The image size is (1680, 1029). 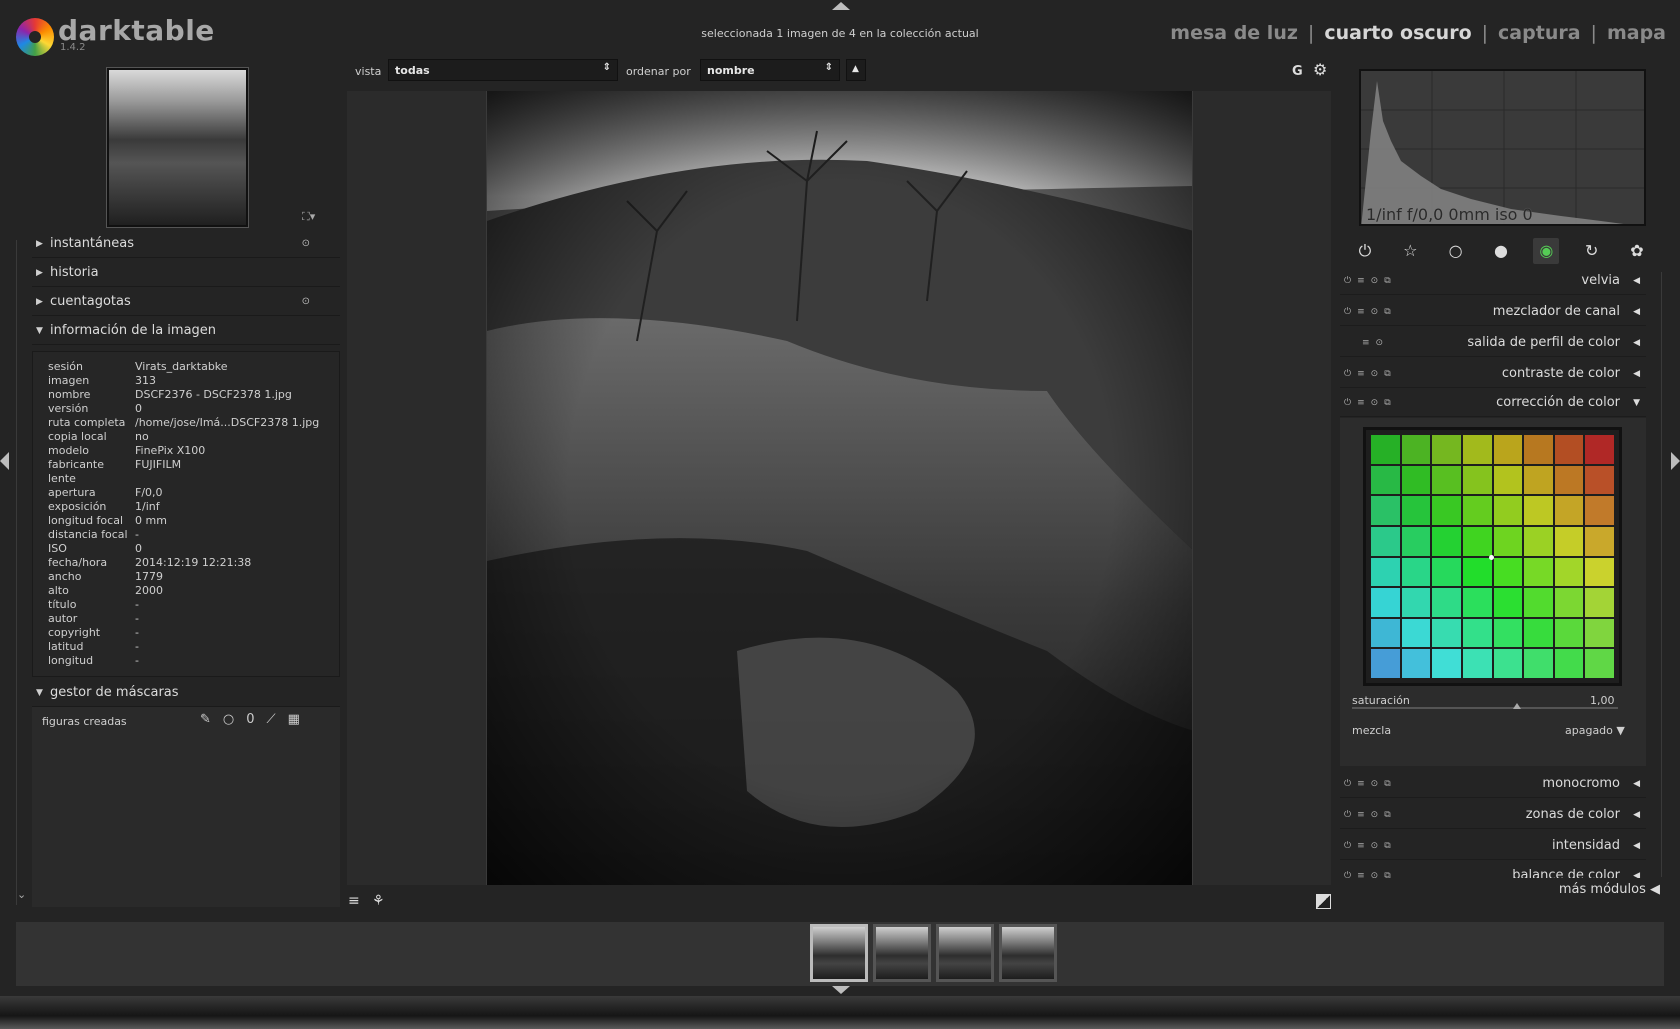 I want to click on favorites-icon: ☆, so click(x=1410, y=251).